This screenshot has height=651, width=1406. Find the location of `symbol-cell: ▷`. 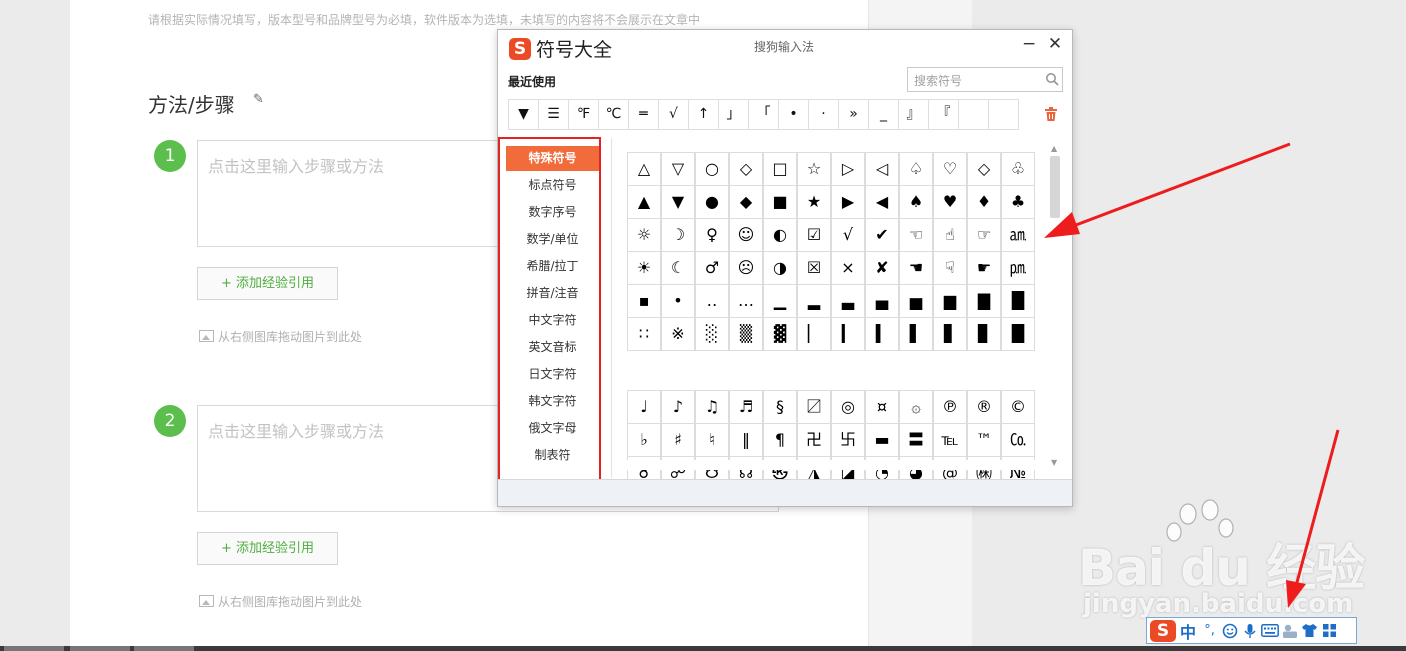

symbol-cell: ▷ is located at coordinates (848, 169).